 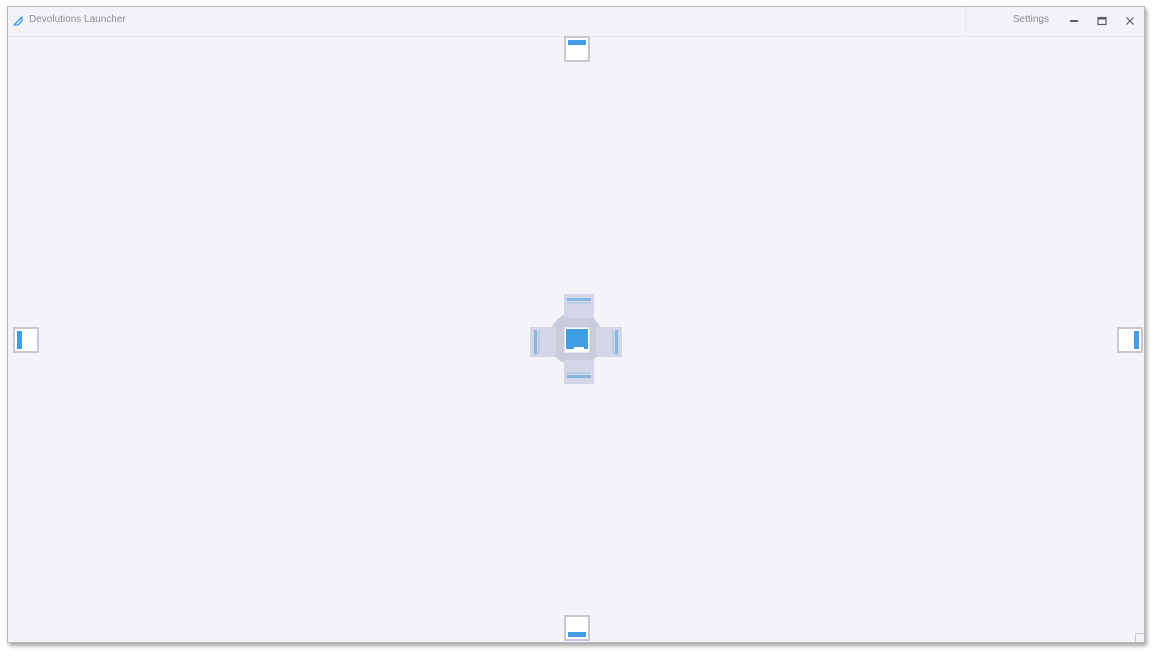 What do you see at coordinates (579, 372) in the screenshot?
I see `dock-center-bottom-target` at bounding box center [579, 372].